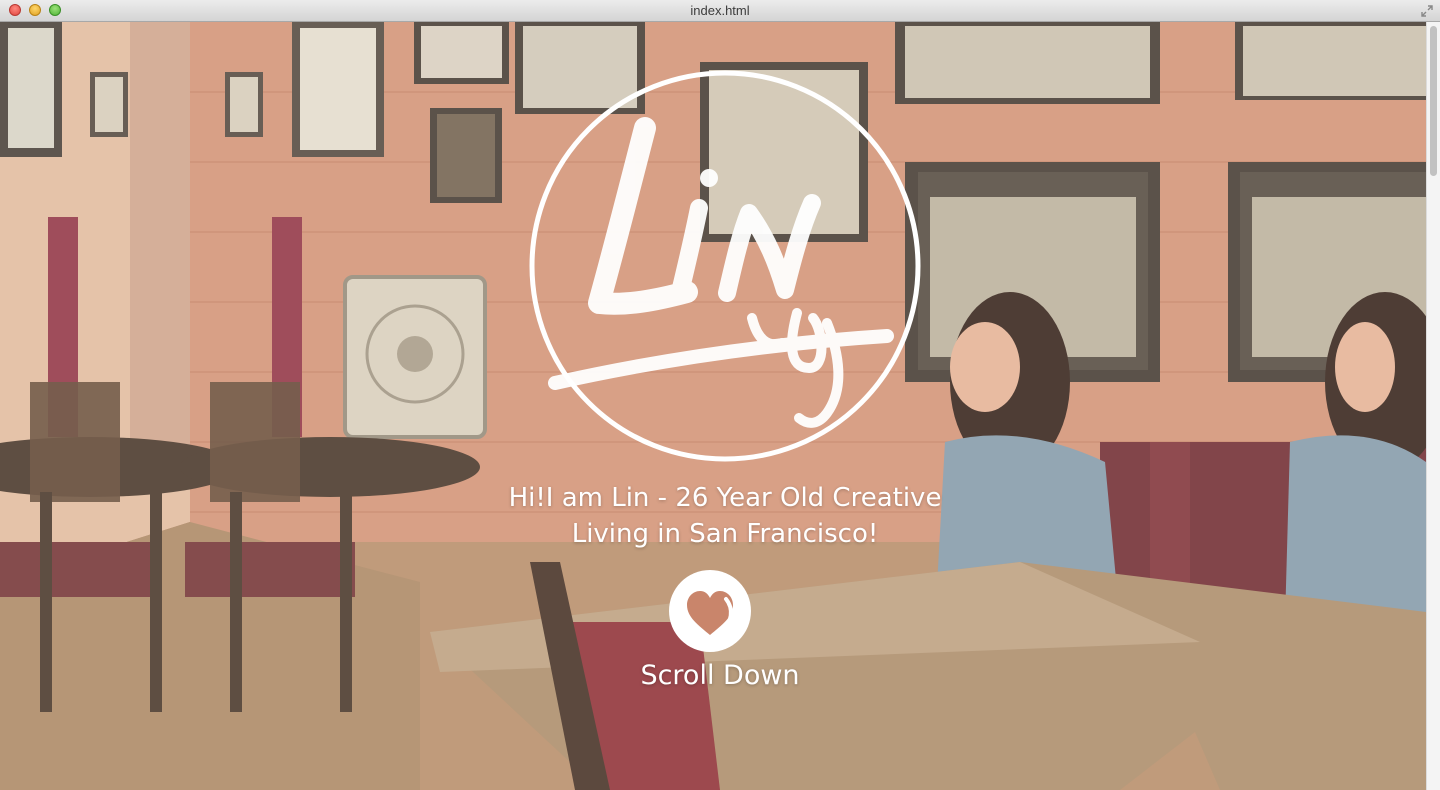 Image resolution: width=1440 pixels, height=790 pixels. I want to click on lin-signature-logo, so click(725, 266).